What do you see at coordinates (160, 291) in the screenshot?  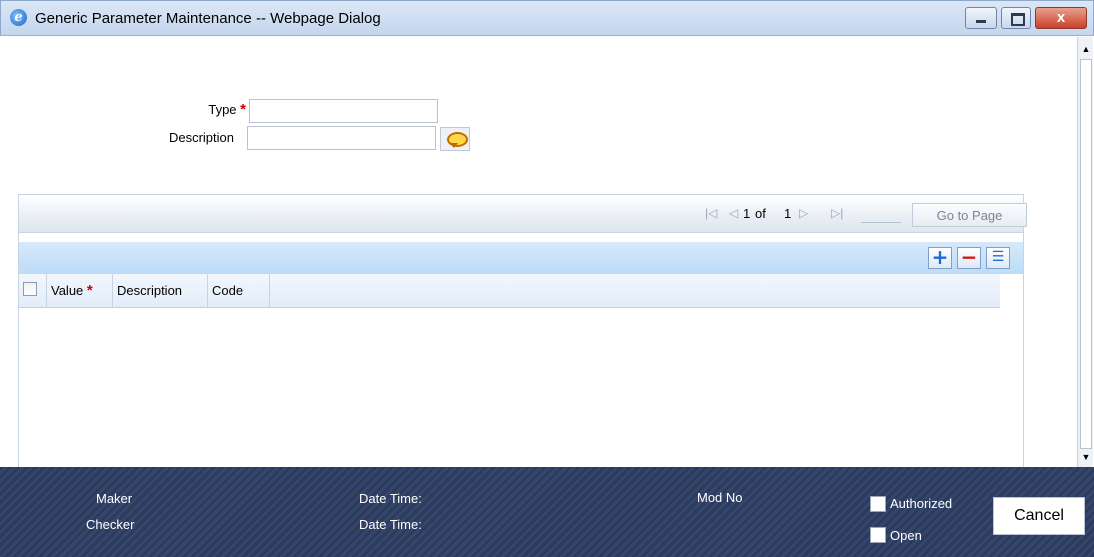 I see `column-header-description: Description` at bounding box center [160, 291].